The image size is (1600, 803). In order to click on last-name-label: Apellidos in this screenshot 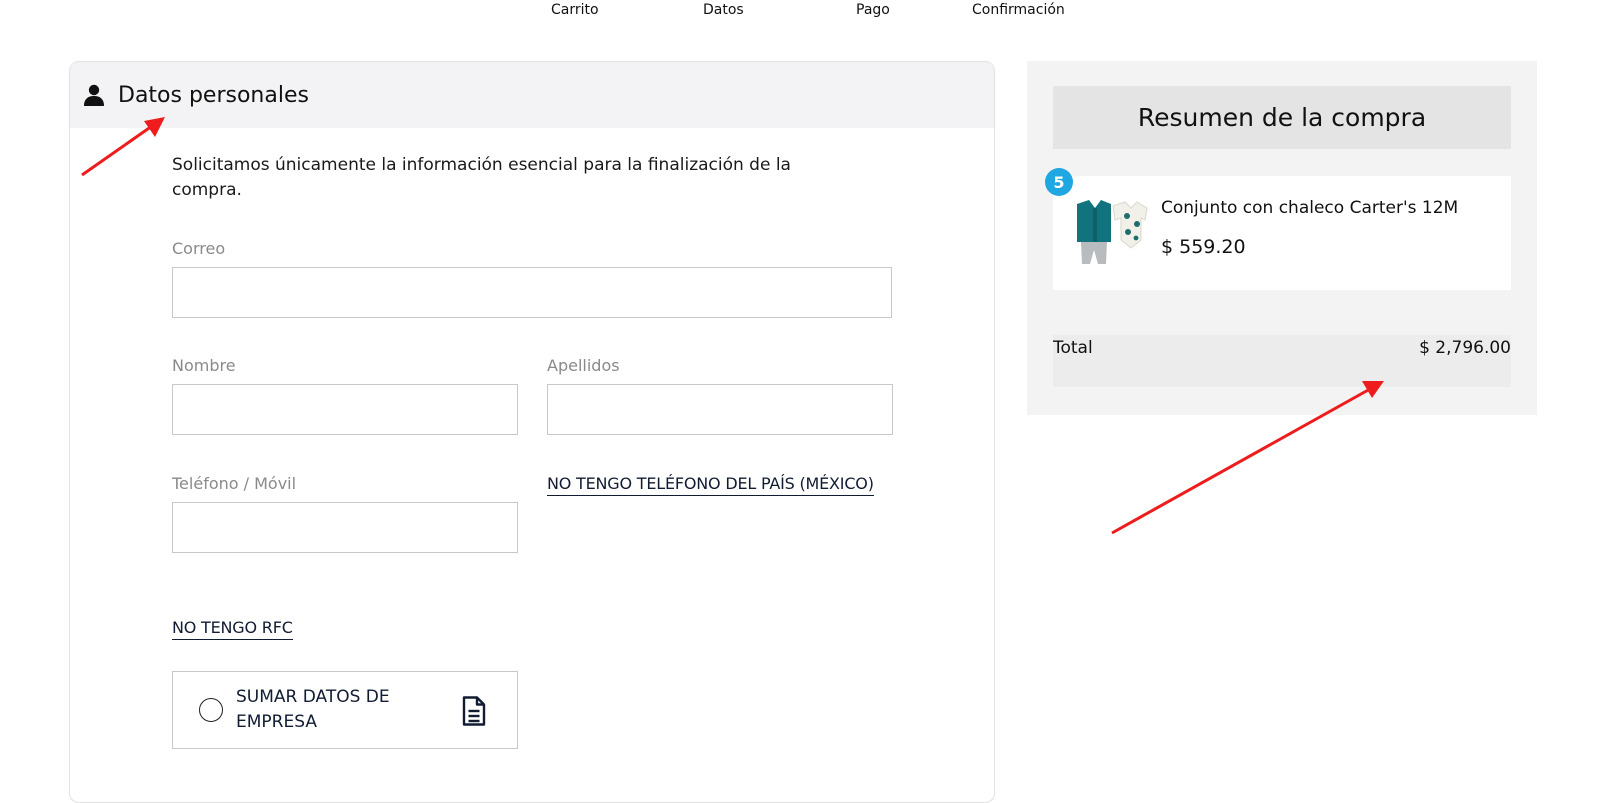, I will do `click(583, 365)`.